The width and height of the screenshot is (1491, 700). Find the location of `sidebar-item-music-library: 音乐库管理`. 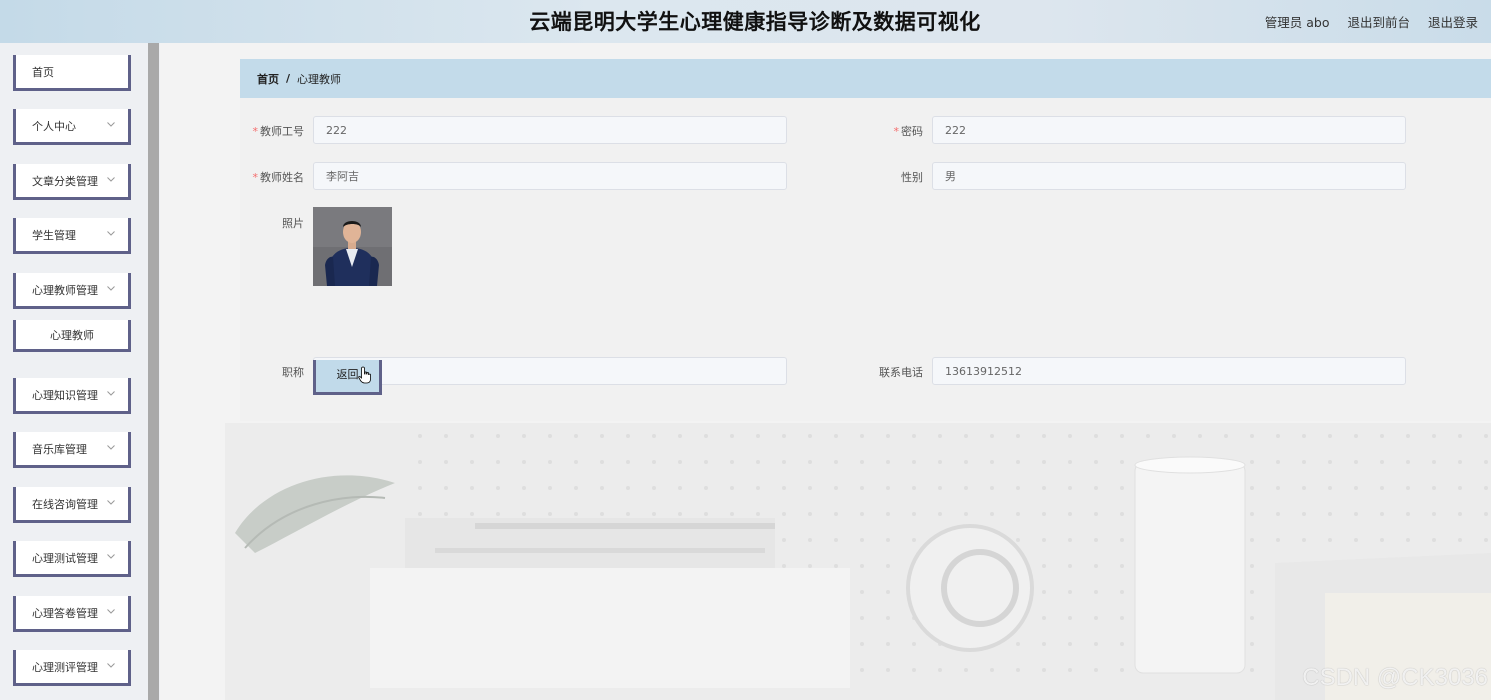

sidebar-item-music-library: 音乐库管理 is located at coordinates (72, 450).